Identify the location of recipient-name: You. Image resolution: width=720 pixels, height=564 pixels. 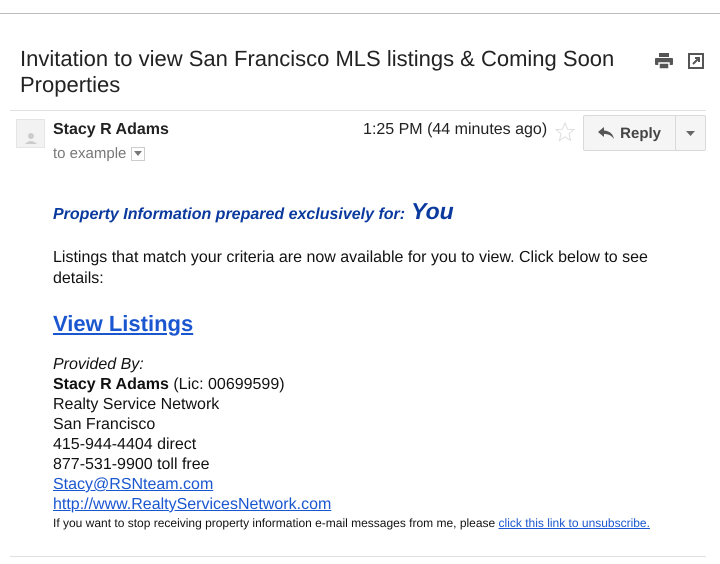
(432, 211).